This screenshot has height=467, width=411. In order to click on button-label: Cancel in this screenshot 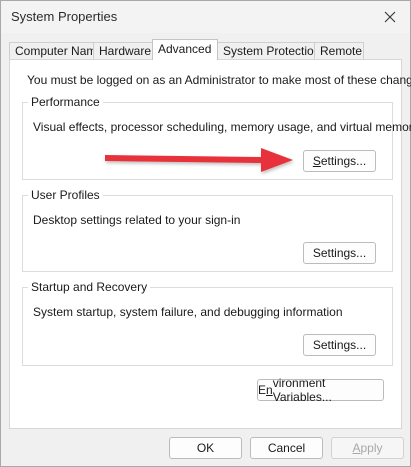, I will do `click(286, 448)`.